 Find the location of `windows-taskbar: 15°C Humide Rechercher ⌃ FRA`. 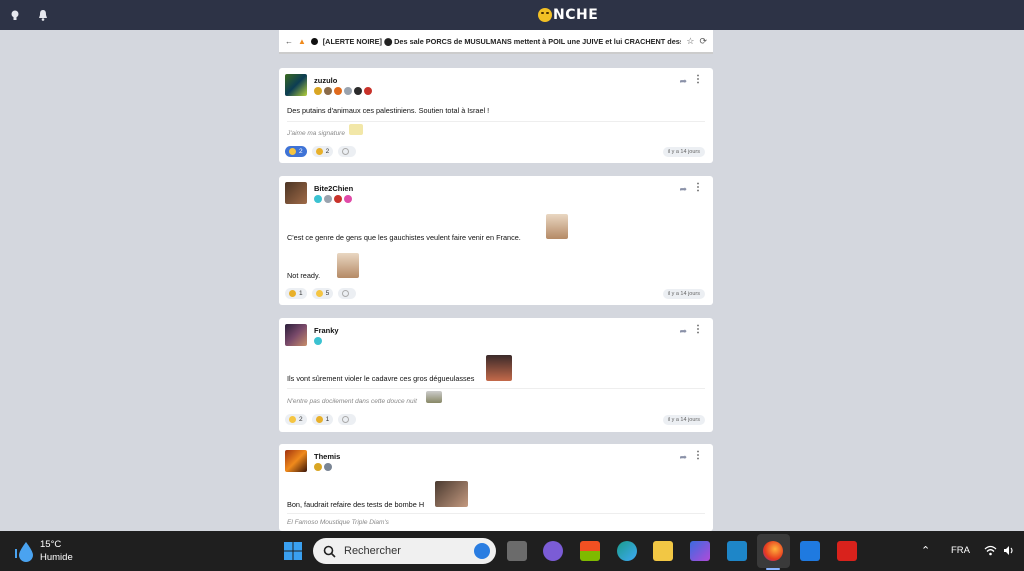

windows-taskbar: 15°C Humide Rechercher ⌃ FRA is located at coordinates (512, 551).